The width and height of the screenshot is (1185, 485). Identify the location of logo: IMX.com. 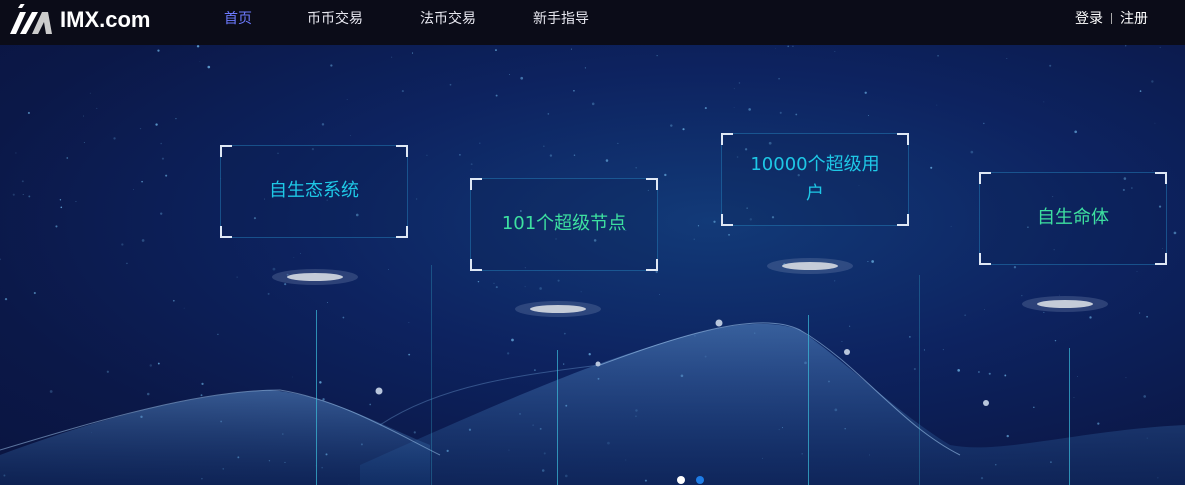
(80, 20).